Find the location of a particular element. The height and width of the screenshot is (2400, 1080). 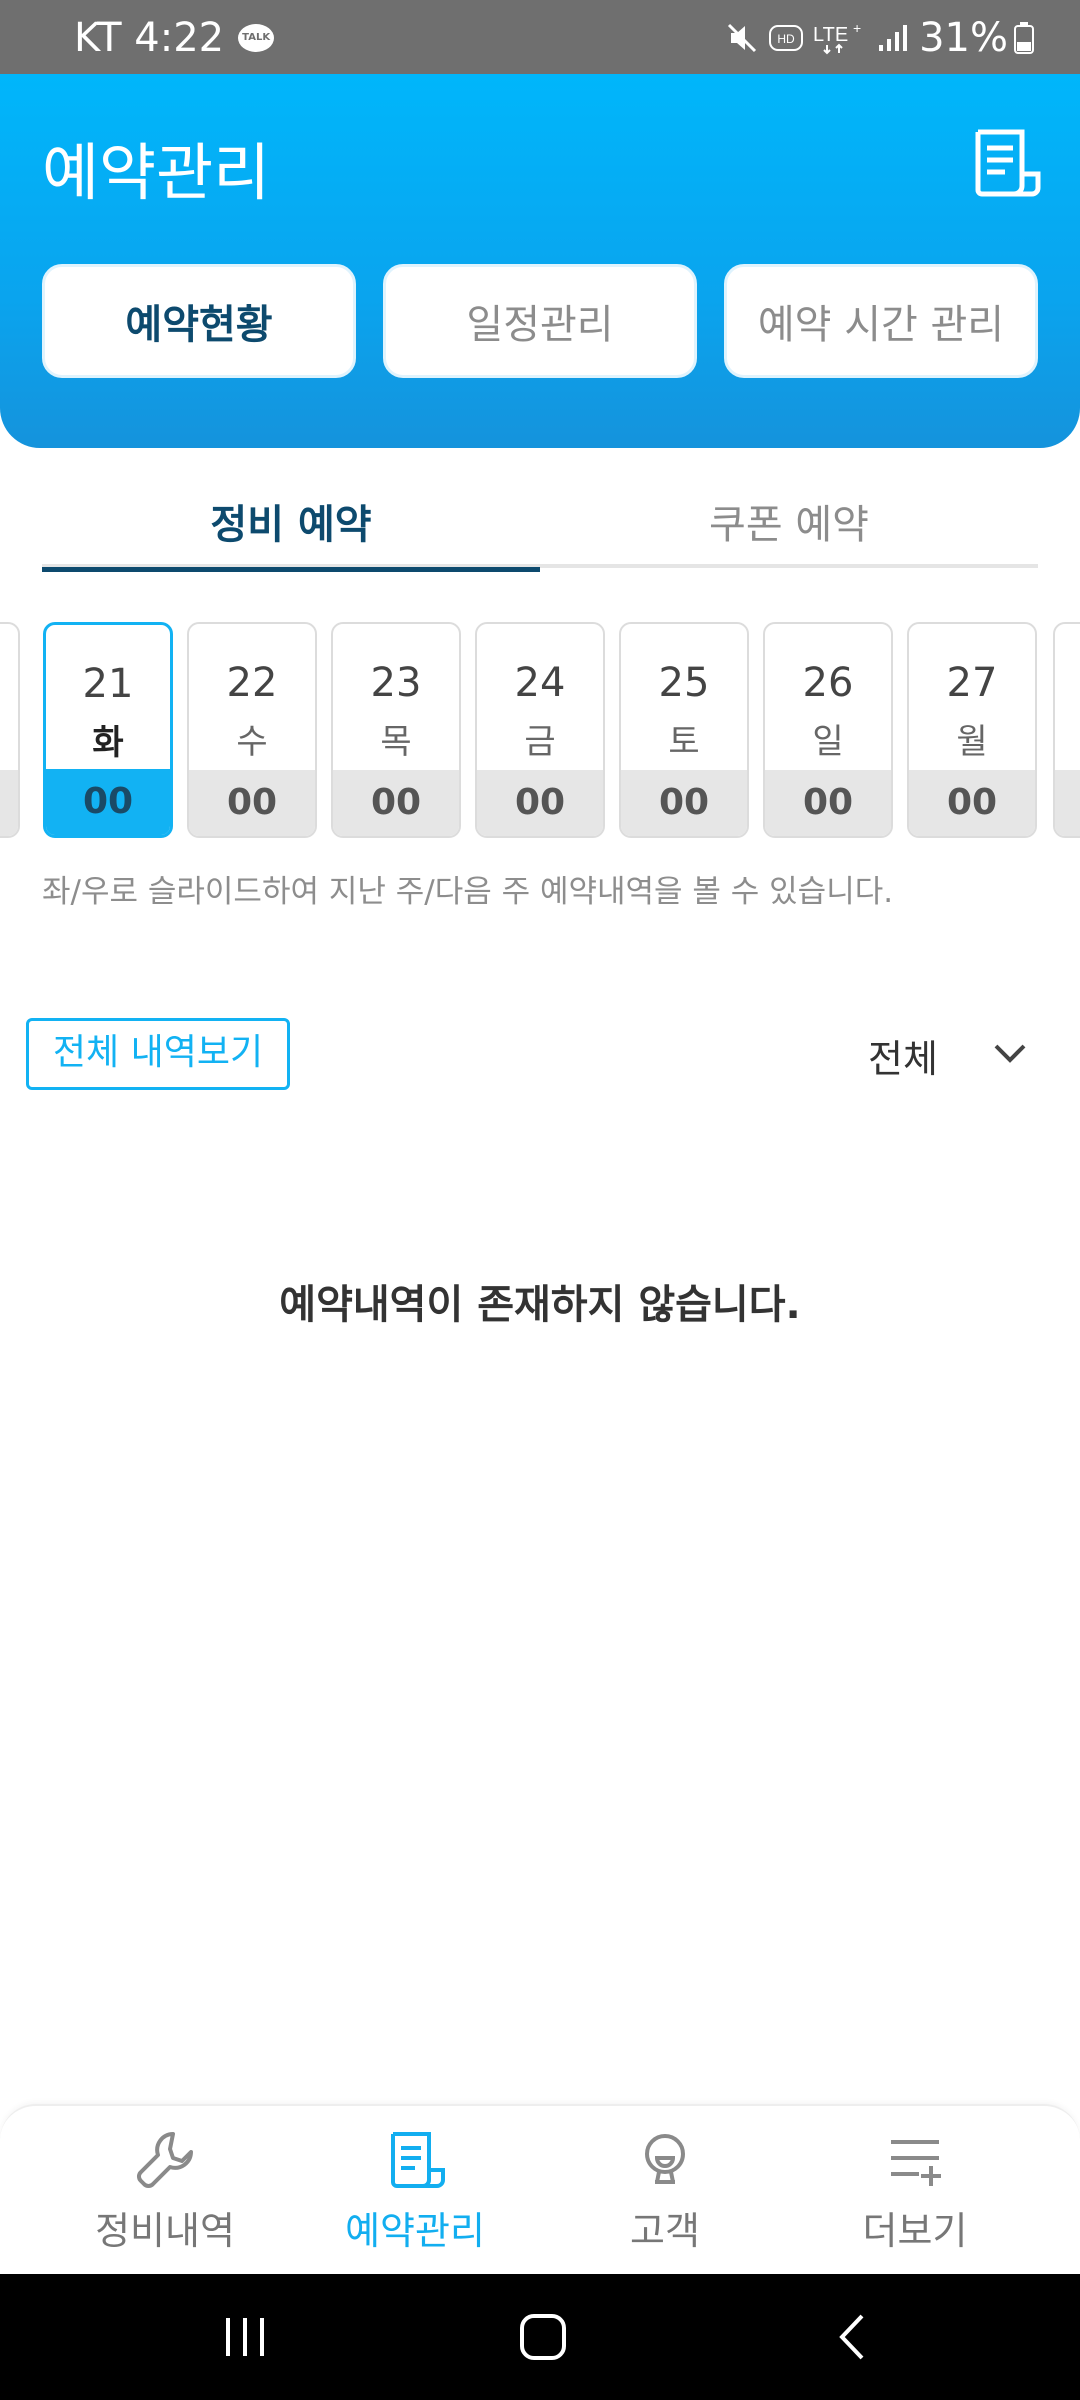

date-weekday: 토 is located at coordinates (684, 742).